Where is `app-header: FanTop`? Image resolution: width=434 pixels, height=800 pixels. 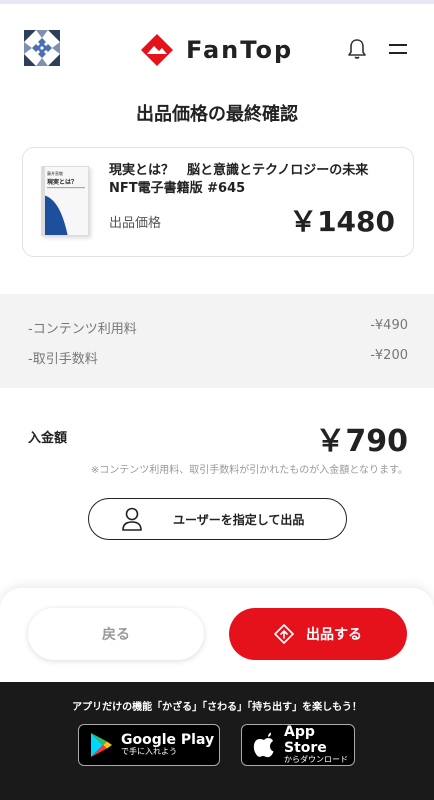
app-header: FanTop is located at coordinates (217, 46).